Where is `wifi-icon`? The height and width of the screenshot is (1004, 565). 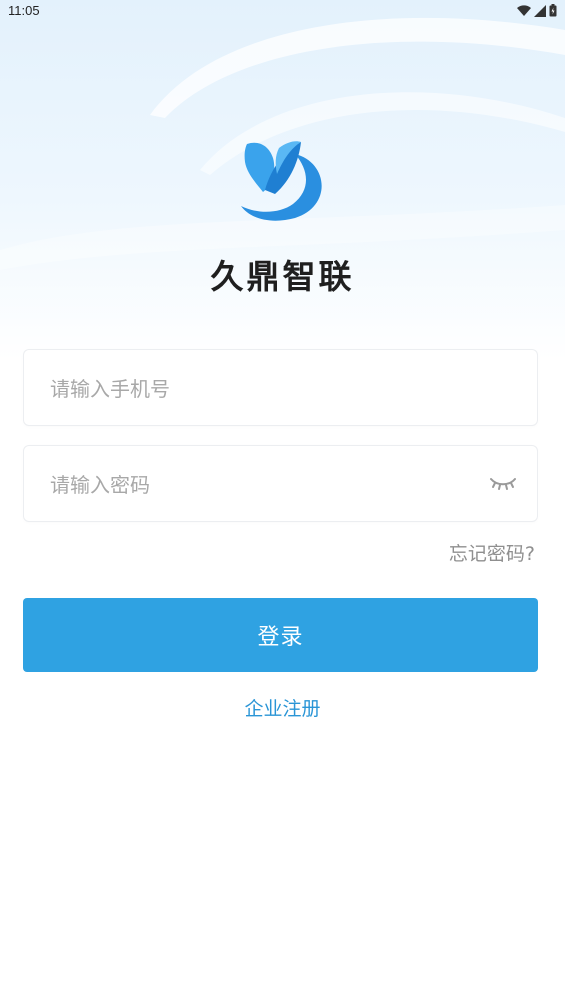 wifi-icon is located at coordinates (524, 10).